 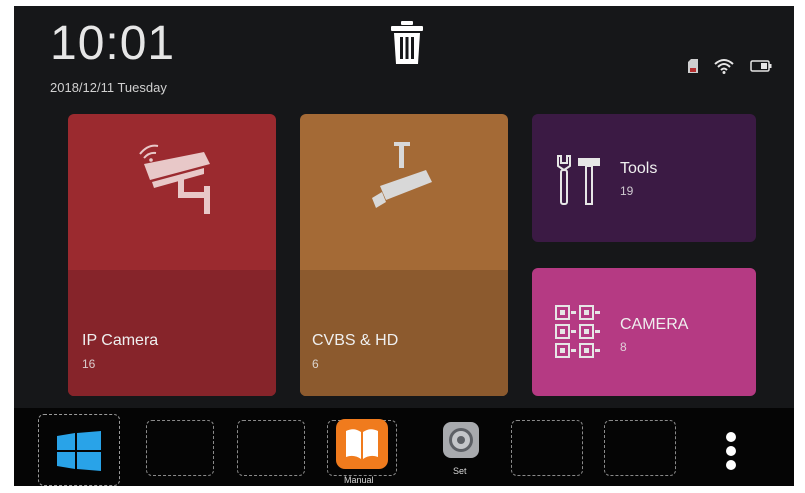 What do you see at coordinates (623, 347) in the screenshot?
I see `tile-count: 8` at bounding box center [623, 347].